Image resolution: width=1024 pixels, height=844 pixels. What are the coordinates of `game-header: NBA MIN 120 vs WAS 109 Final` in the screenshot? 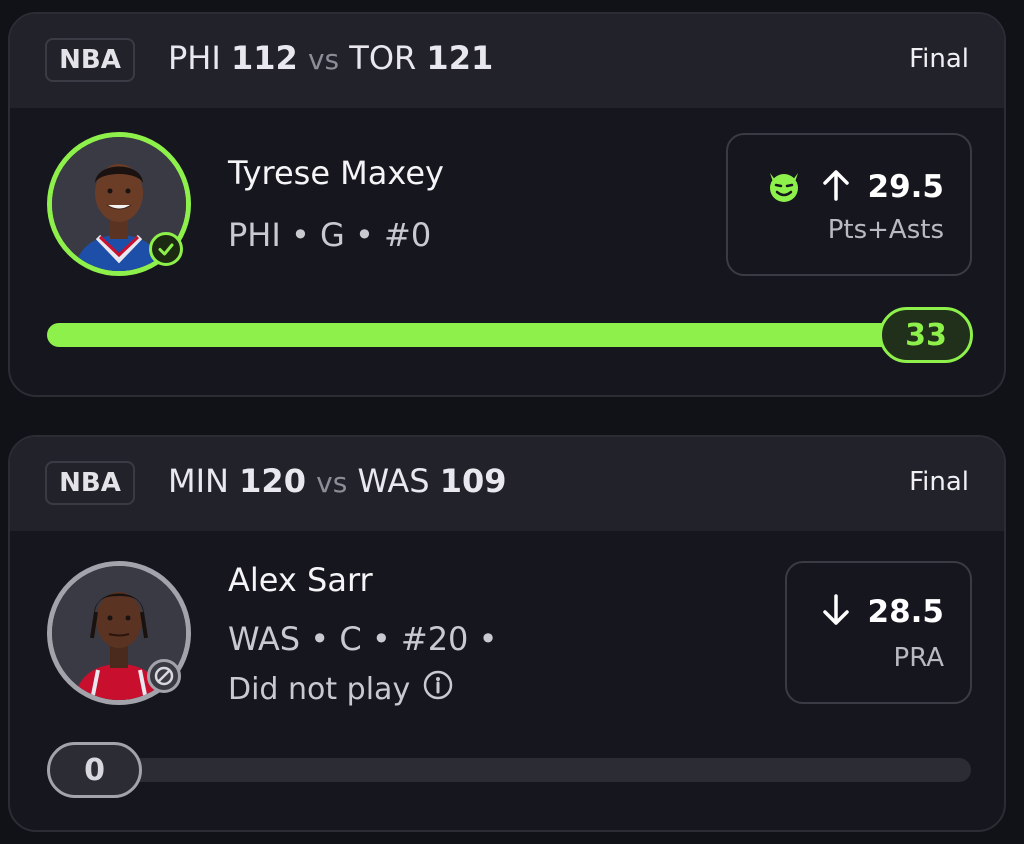 It's located at (507, 484).